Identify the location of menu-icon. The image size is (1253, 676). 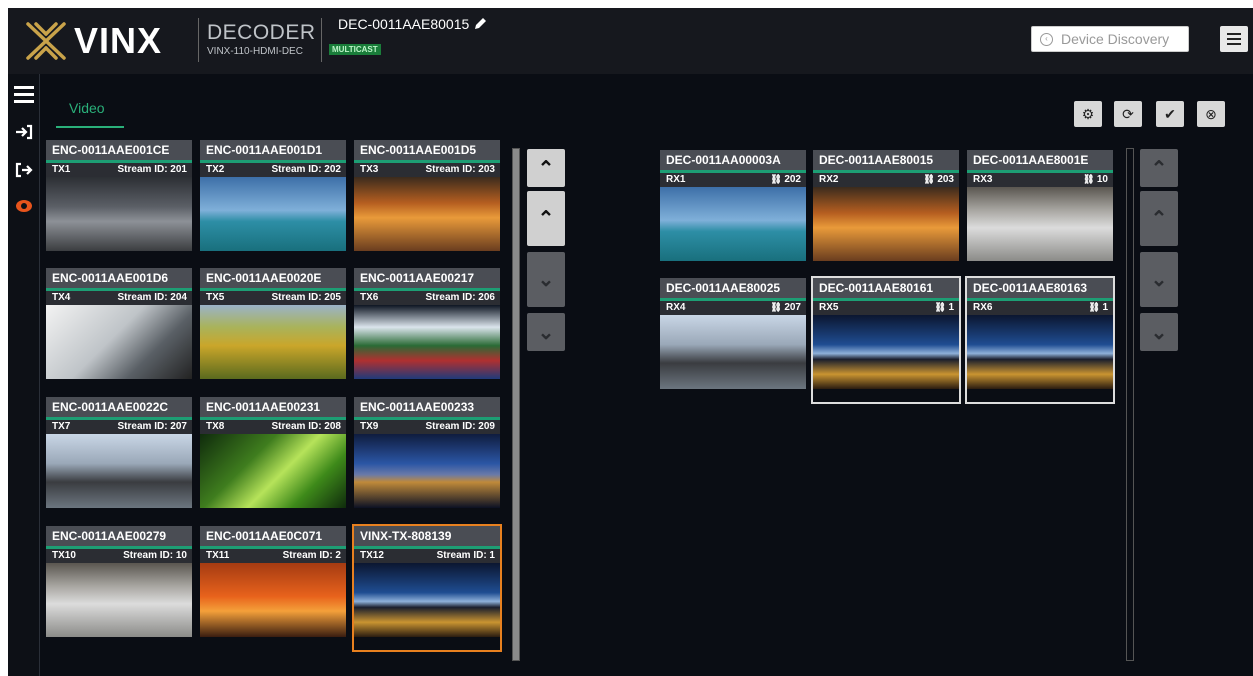
(24, 94).